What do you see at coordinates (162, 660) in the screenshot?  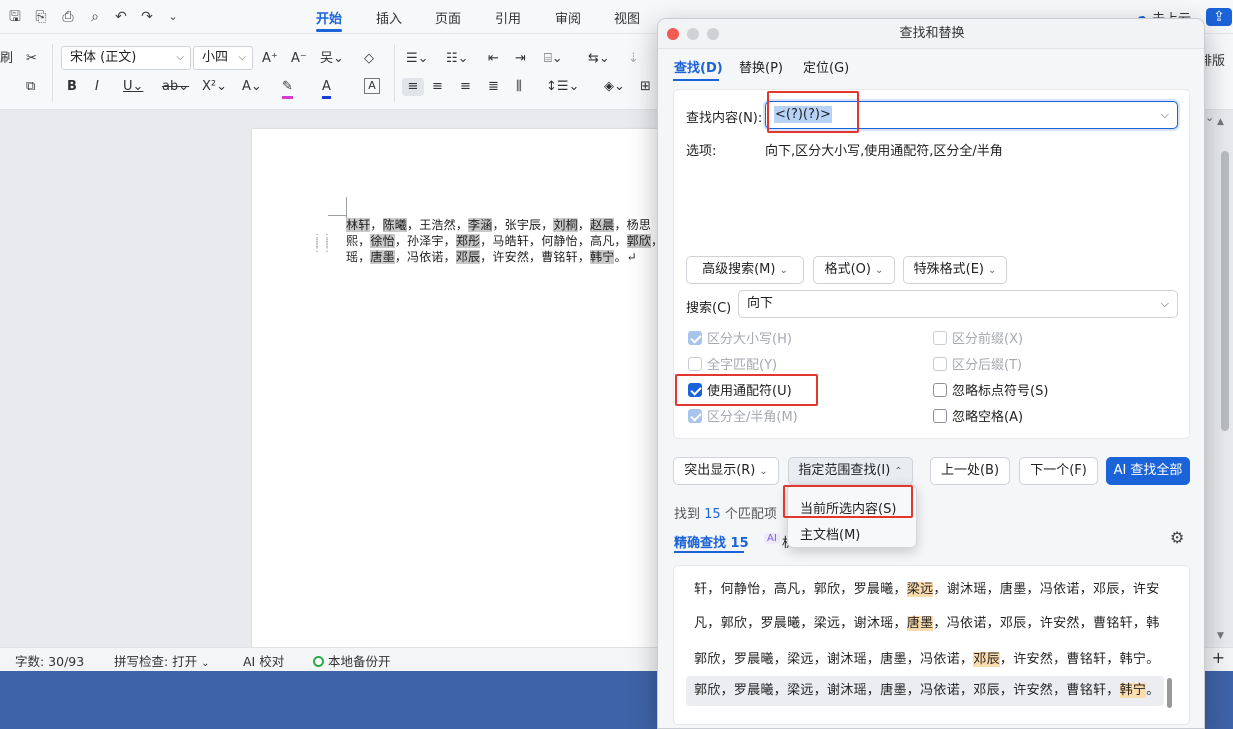 I see `spell-check-toggle: 拼写检查: 打开 ⌄` at bounding box center [162, 660].